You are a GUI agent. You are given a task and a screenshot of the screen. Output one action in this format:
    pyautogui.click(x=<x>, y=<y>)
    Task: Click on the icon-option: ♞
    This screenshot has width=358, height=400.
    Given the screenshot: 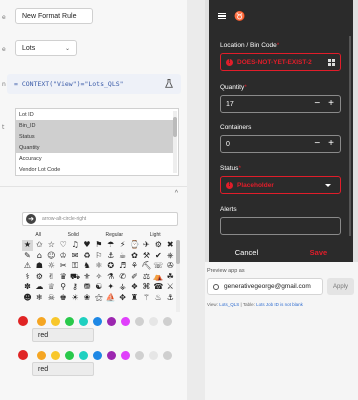 What is the action you would take?
    pyautogui.click(x=86, y=266)
    